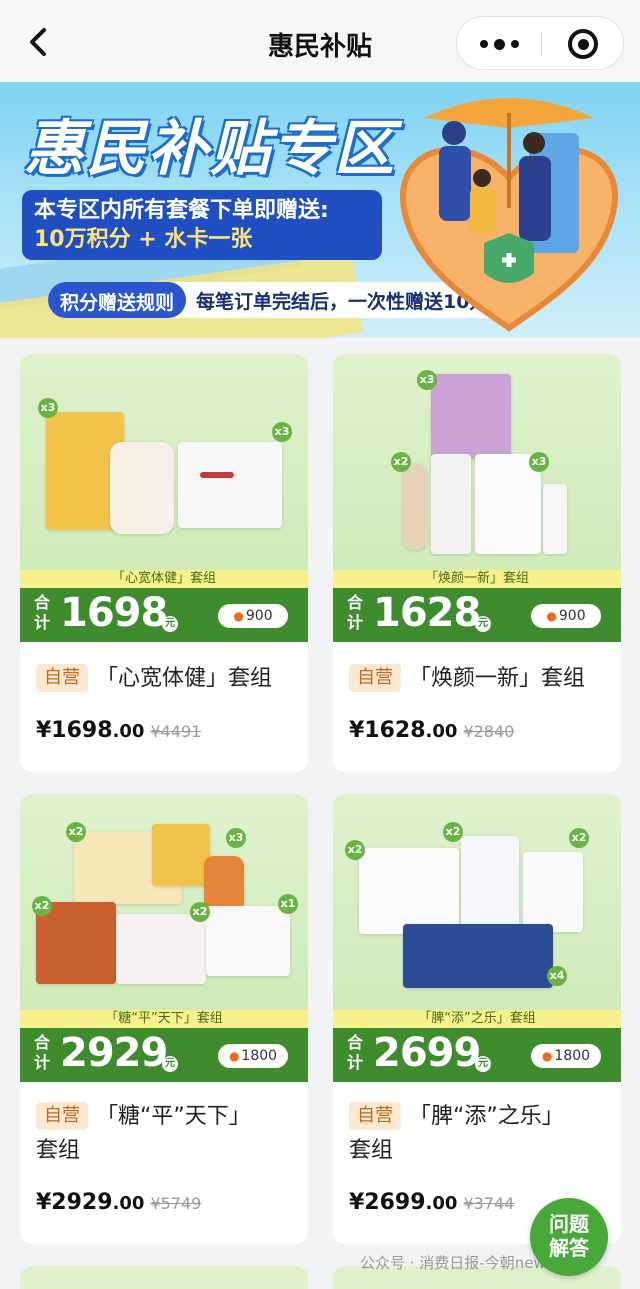 Image resolution: width=640 pixels, height=1289 pixels. I want to click on total-price-bar: 合计 2929 元 ● 1800, so click(164, 1055).